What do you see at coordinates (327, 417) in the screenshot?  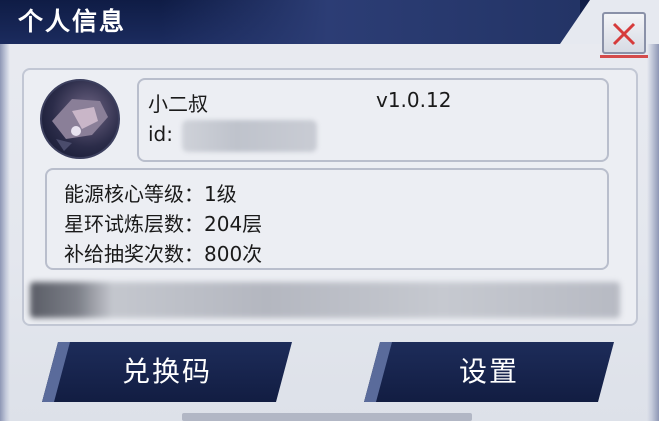 I see `bottom-bar` at bounding box center [327, 417].